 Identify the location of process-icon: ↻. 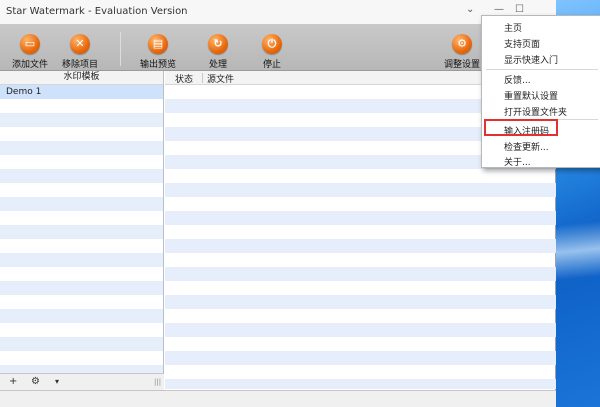
(218, 44).